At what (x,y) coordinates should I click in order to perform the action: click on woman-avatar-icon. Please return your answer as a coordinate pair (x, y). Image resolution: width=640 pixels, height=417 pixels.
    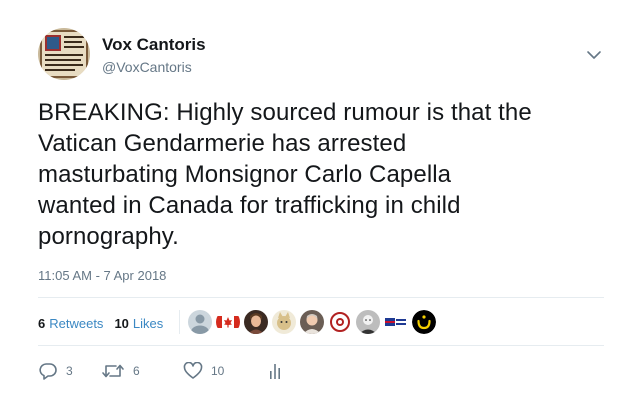
    Looking at the image, I should click on (256, 322).